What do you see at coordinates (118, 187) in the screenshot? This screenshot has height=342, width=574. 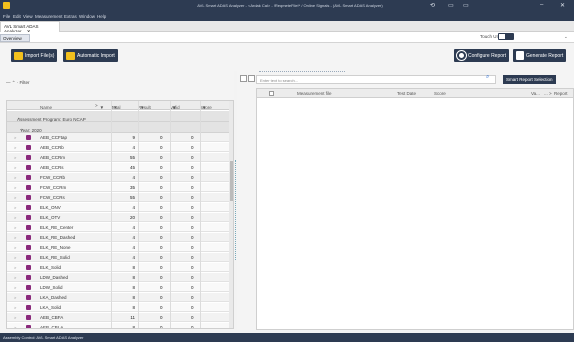 I see `table-row: > FCW_CCRm 35 0 0` at bounding box center [118, 187].